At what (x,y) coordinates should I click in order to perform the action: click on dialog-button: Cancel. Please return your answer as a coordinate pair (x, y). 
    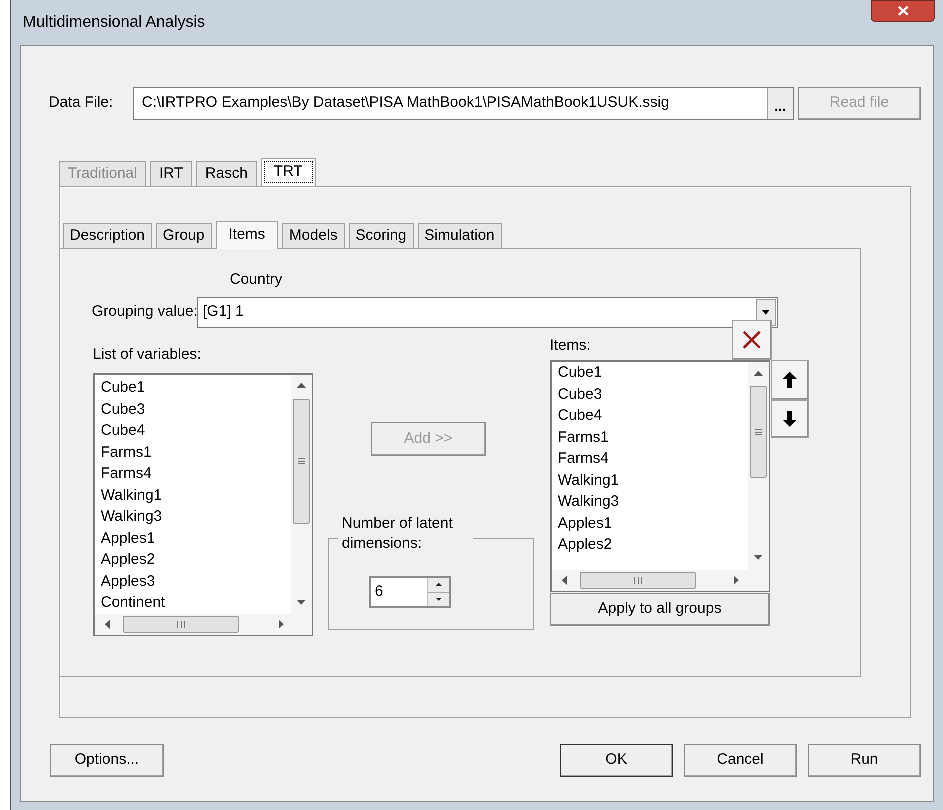
    Looking at the image, I should click on (740, 760).